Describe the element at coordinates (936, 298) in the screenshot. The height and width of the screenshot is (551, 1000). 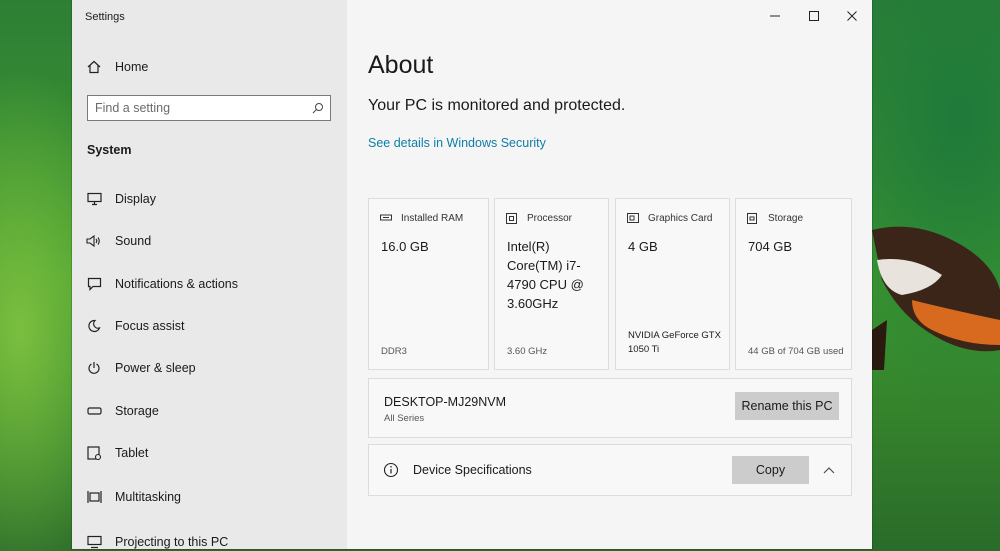
I see `wallpaper-bird-image` at that location.